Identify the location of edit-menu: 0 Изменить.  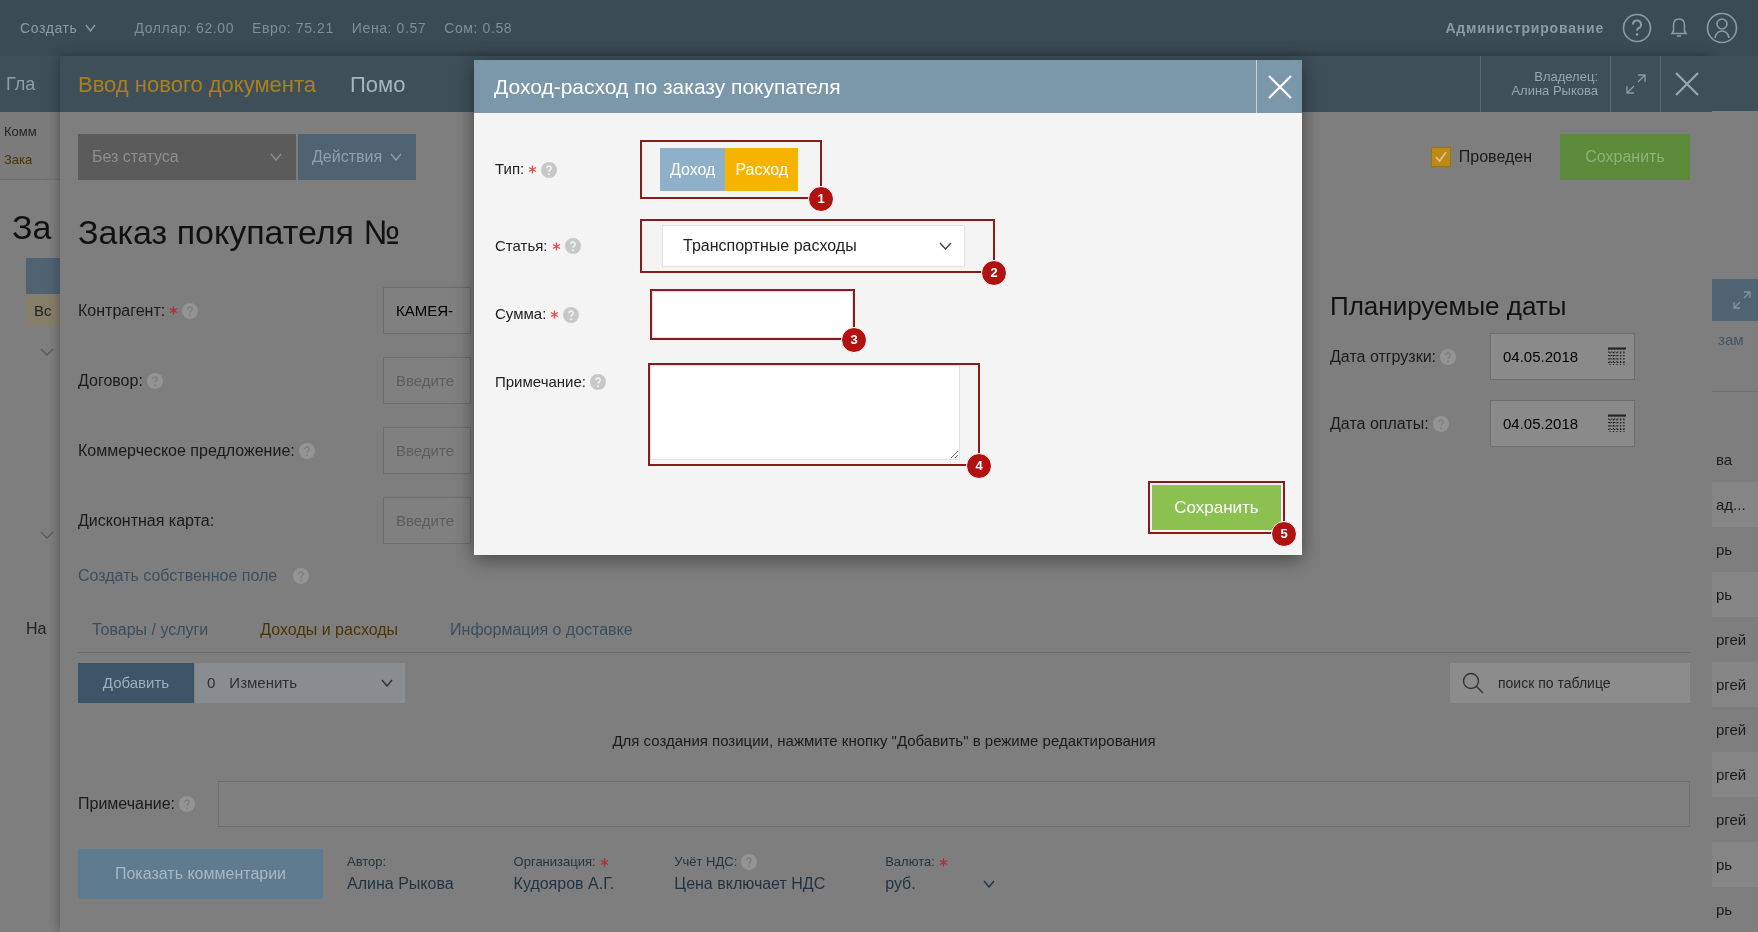
(300, 683).